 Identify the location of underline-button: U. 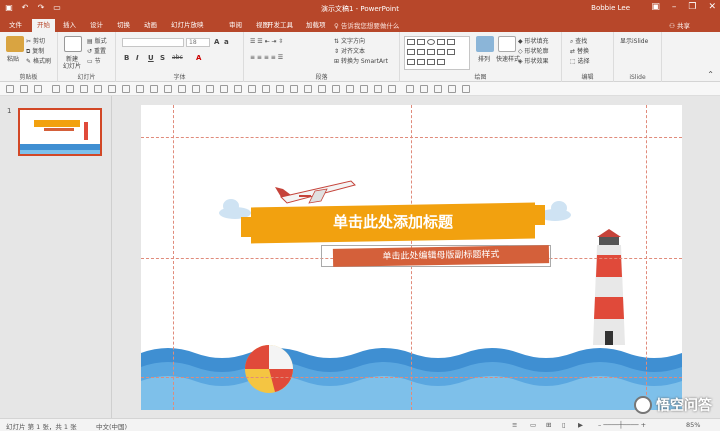
(151, 58).